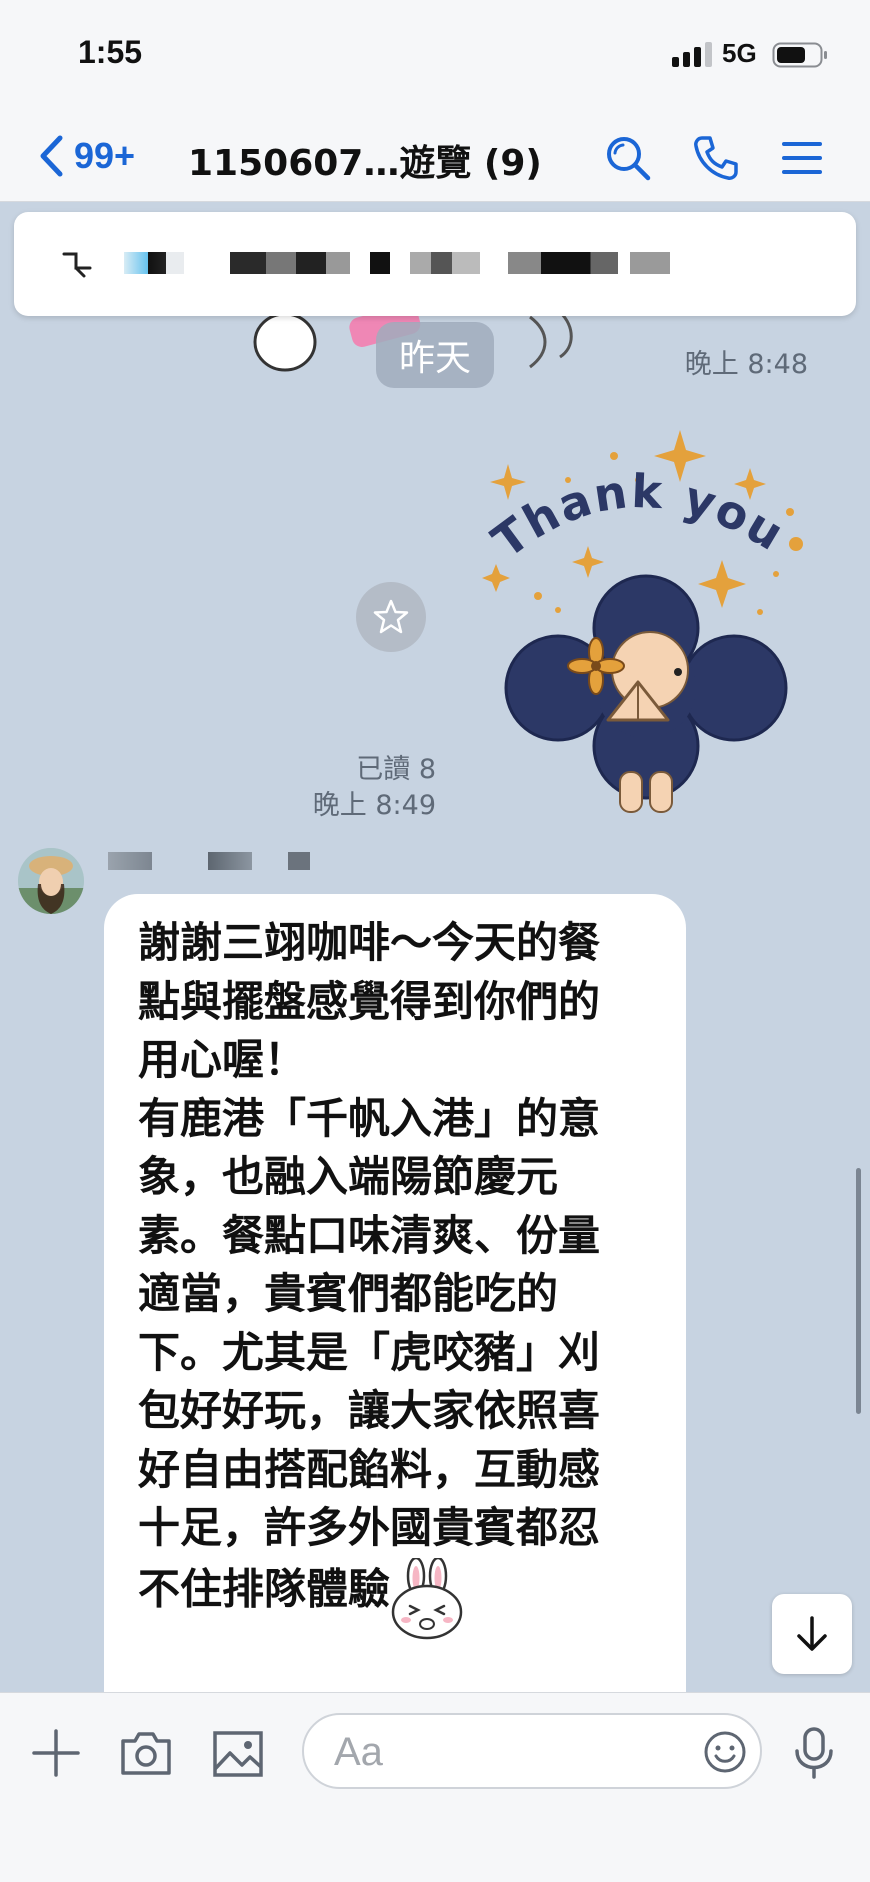  I want to click on avatar-photo, so click(51, 881).